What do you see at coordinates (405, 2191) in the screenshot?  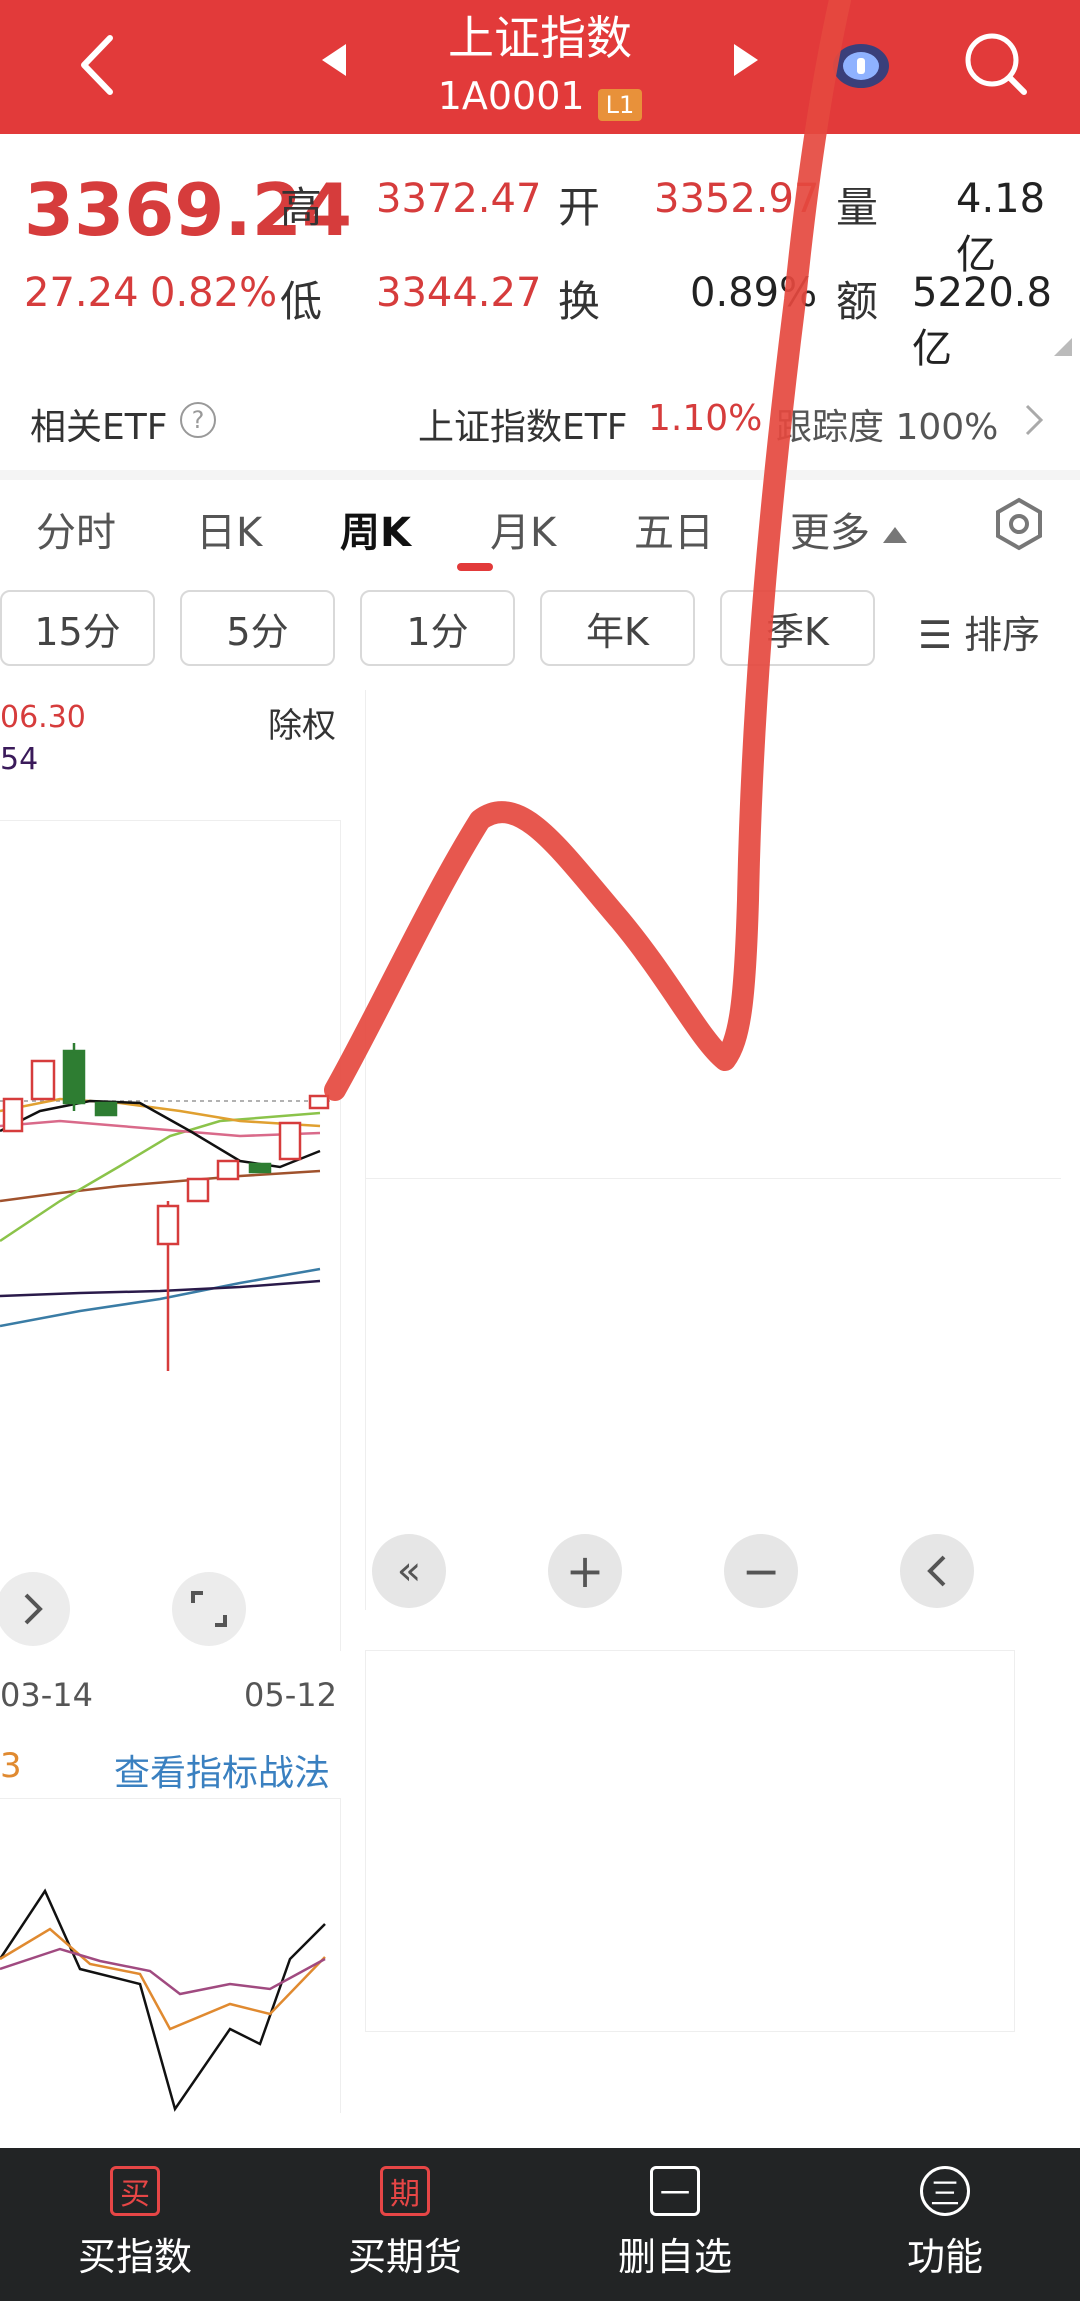 I see `futures-icon: 期` at bounding box center [405, 2191].